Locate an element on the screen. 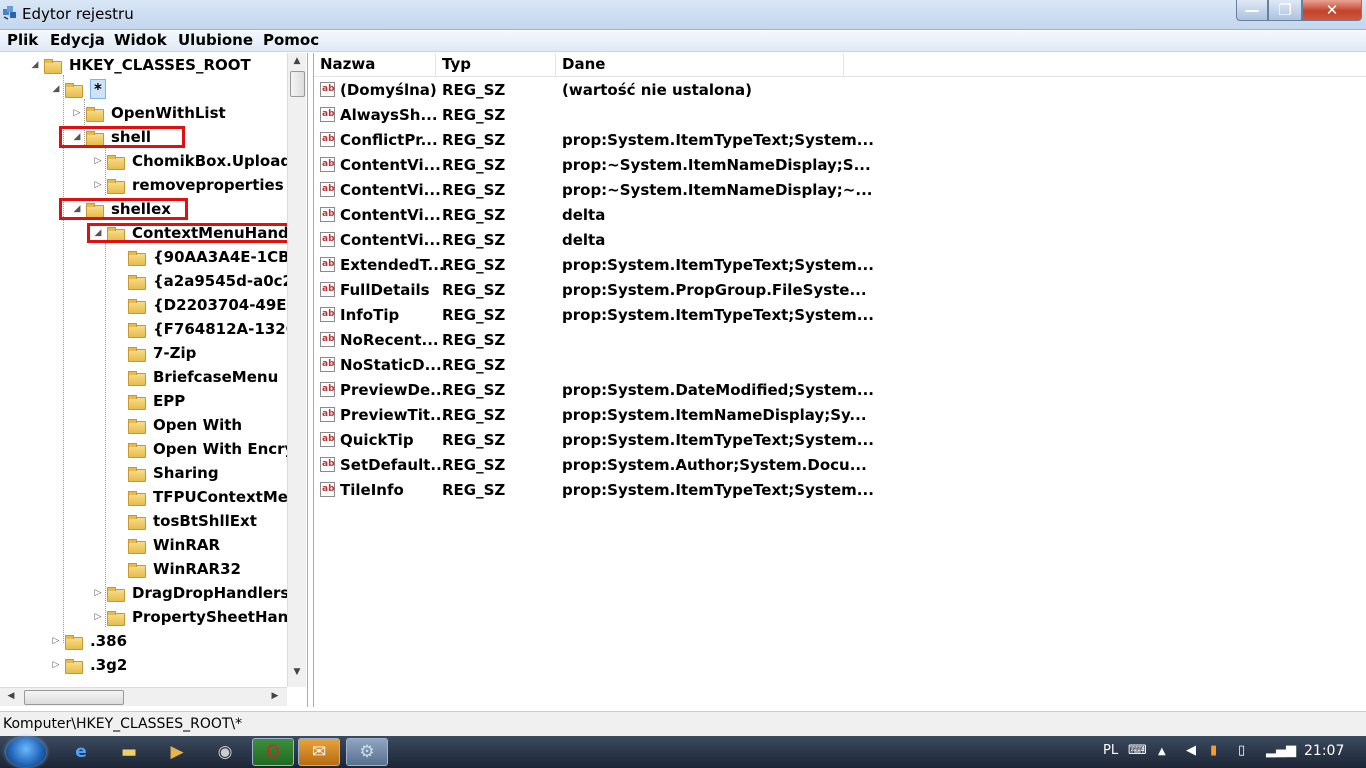 Image resolution: width=1366 pixels, height=768 pixels. language-indicator: PL is located at coordinates (1110, 750).